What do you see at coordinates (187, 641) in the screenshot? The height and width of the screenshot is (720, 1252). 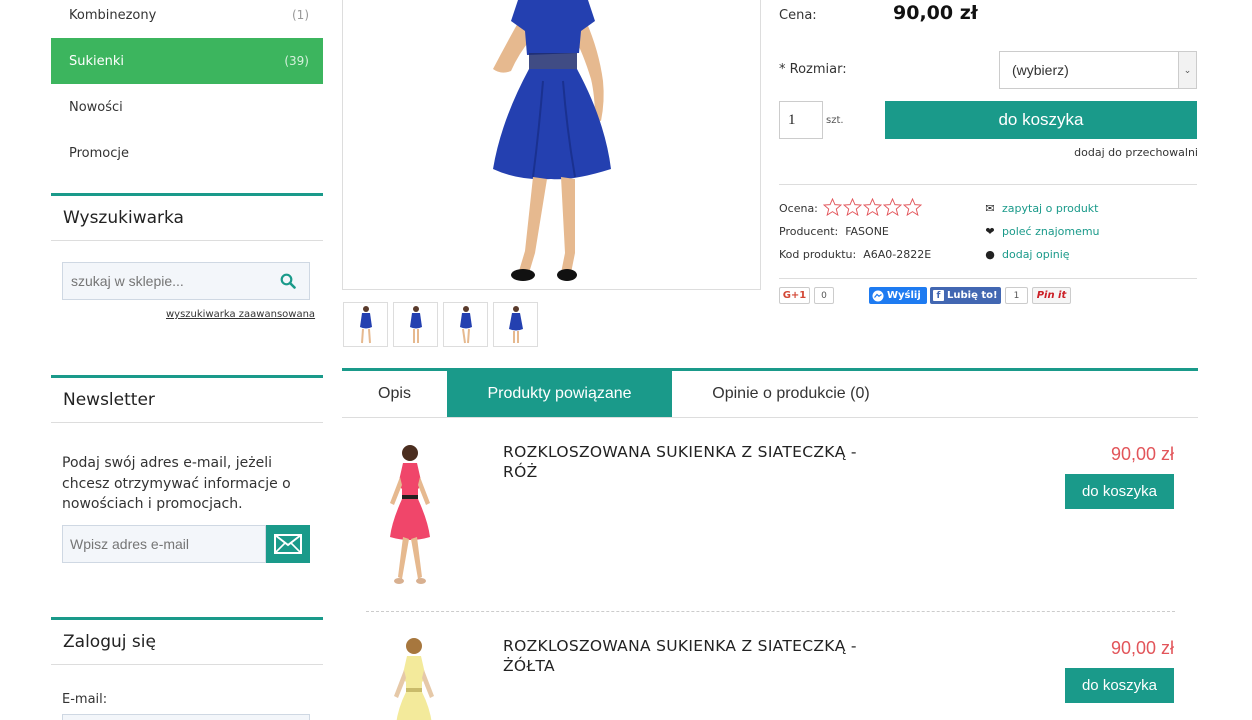 I see `login-title: Zaloguj się` at bounding box center [187, 641].